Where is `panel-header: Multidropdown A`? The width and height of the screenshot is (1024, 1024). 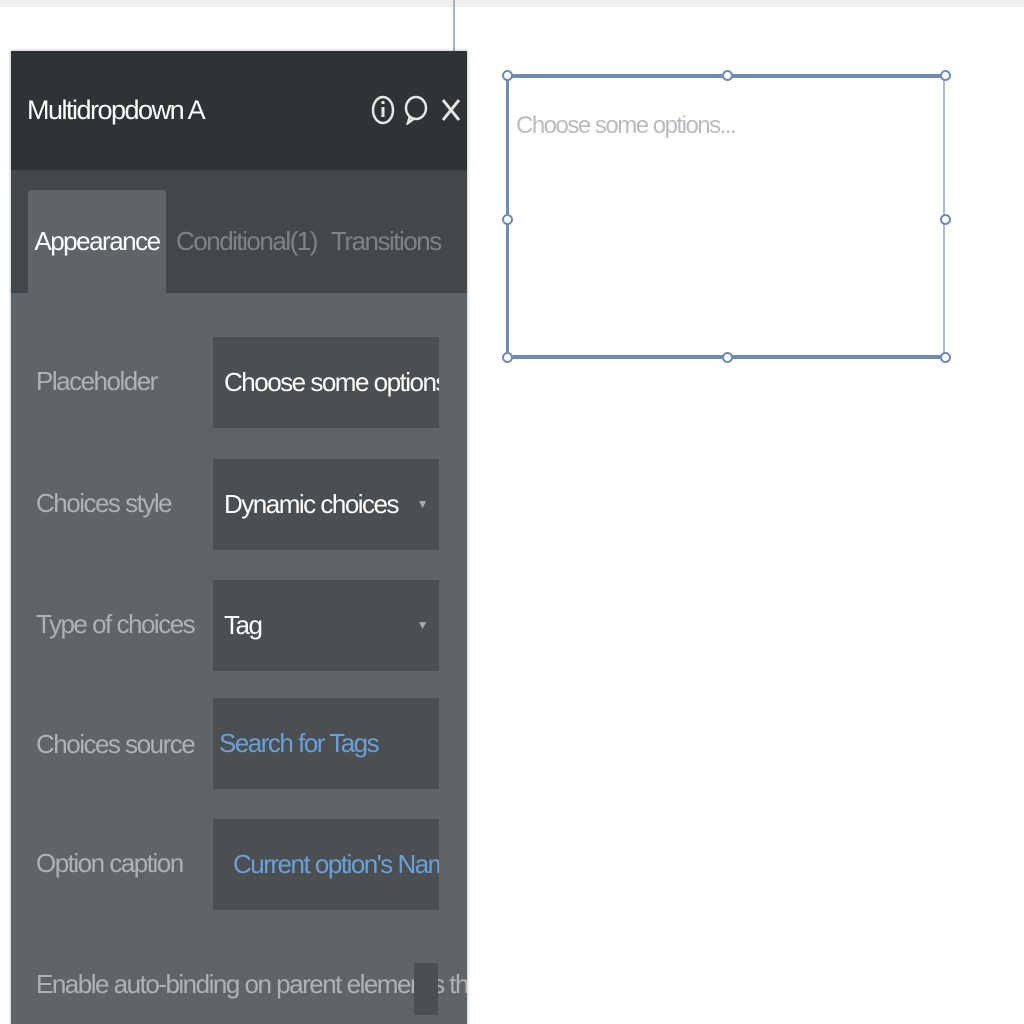
panel-header: Multidropdown A is located at coordinates (239, 110).